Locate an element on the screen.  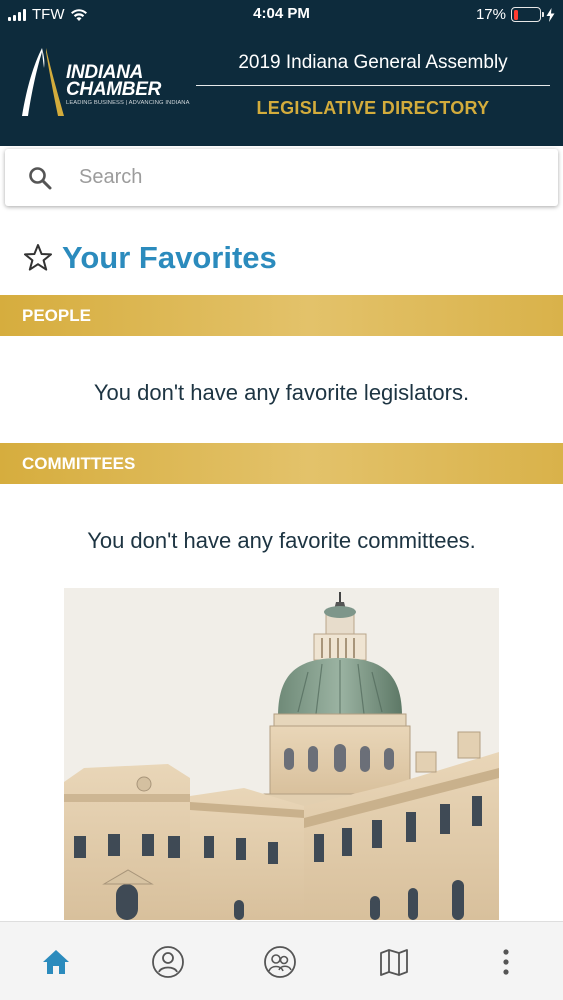
torch-icon is located at coordinates (43, 82).